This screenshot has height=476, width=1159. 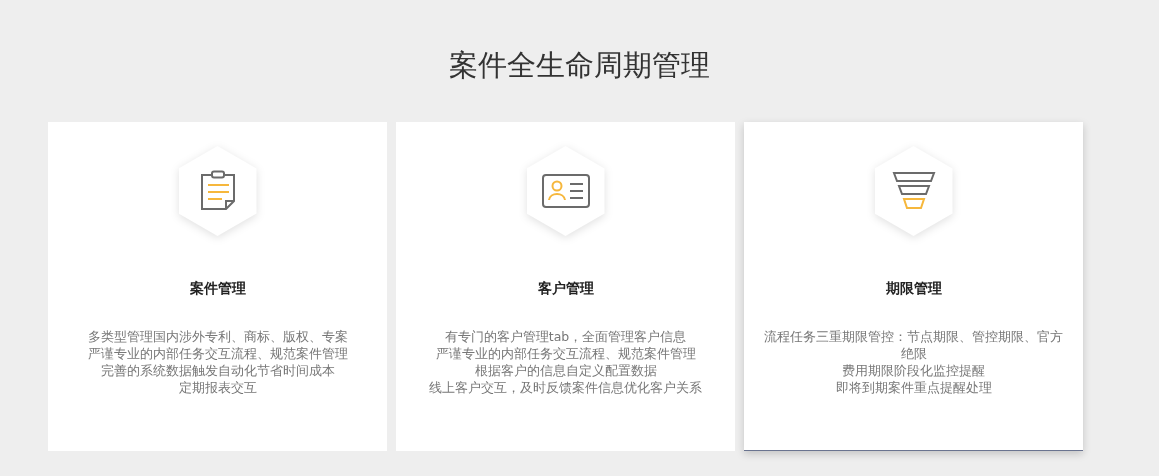 What do you see at coordinates (913, 289) in the screenshot?
I see `card-title: 期限管理` at bounding box center [913, 289].